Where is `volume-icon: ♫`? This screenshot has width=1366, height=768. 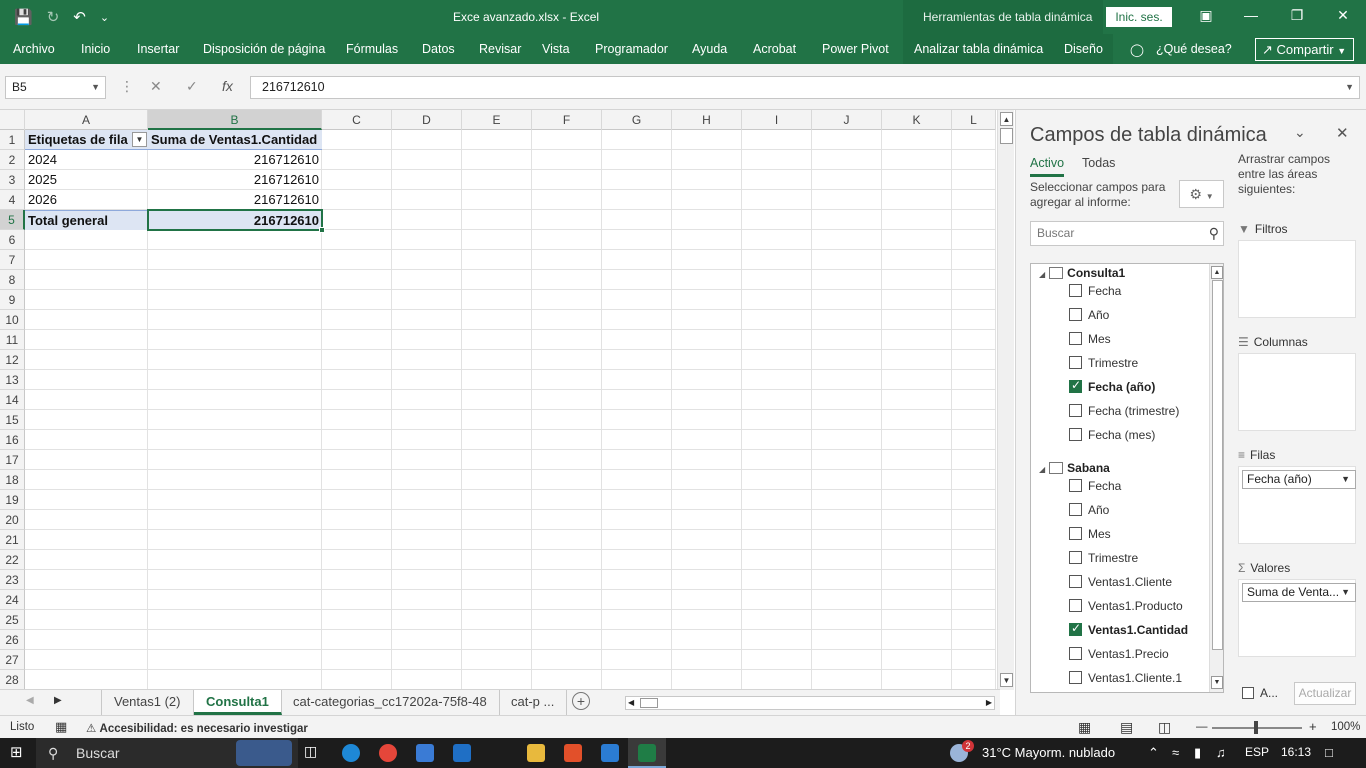 volume-icon: ♫ is located at coordinates (1221, 752).